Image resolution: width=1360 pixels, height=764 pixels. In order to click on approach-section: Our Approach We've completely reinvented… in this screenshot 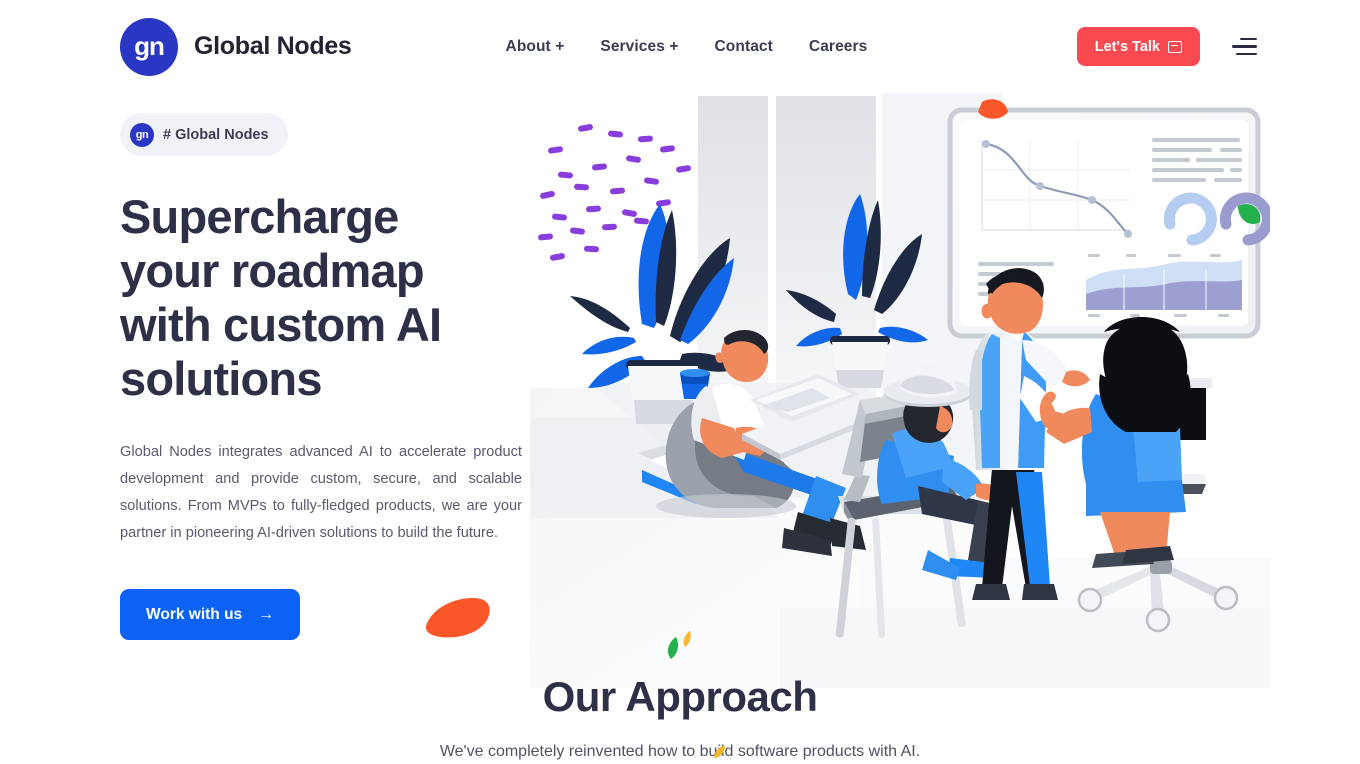, I will do `click(680, 717)`.